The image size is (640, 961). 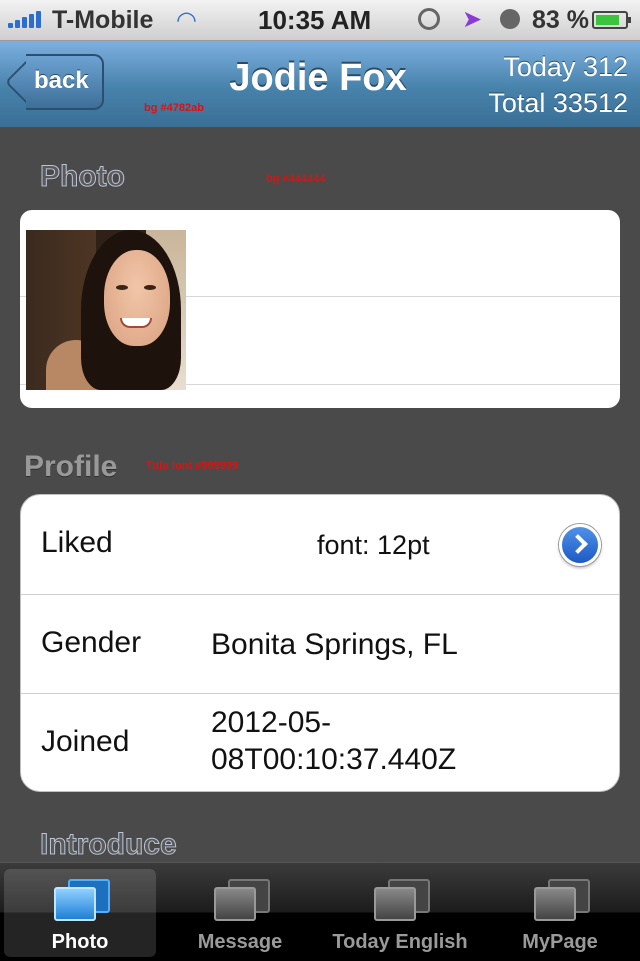 What do you see at coordinates (373, 545) in the screenshot?
I see `row-value: font: 12pt` at bounding box center [373, 545].